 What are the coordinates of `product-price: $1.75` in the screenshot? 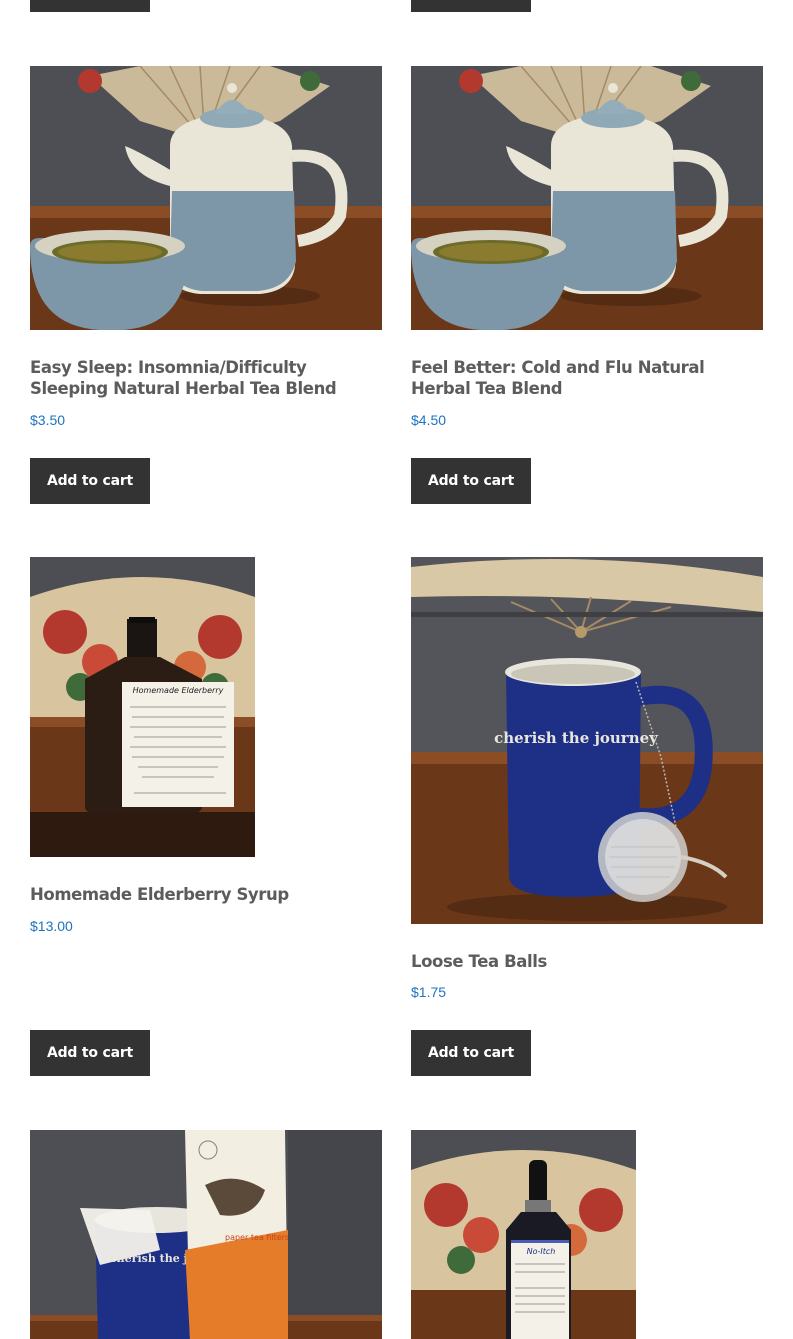 It's located at (429, 992).